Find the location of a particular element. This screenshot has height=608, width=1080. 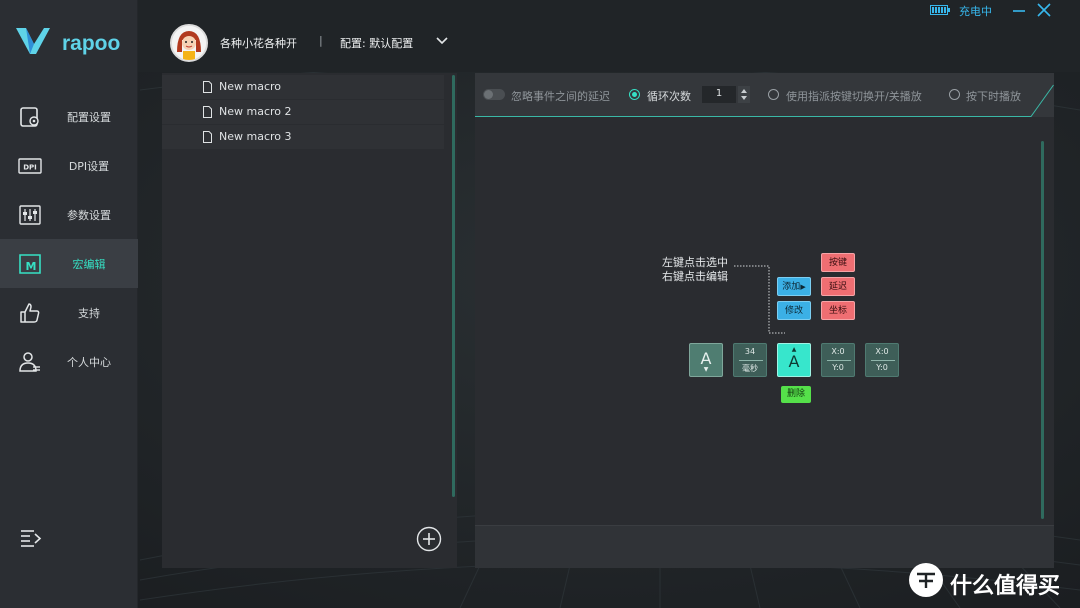

macro-name: New macro is located at coordinates (250, 86).